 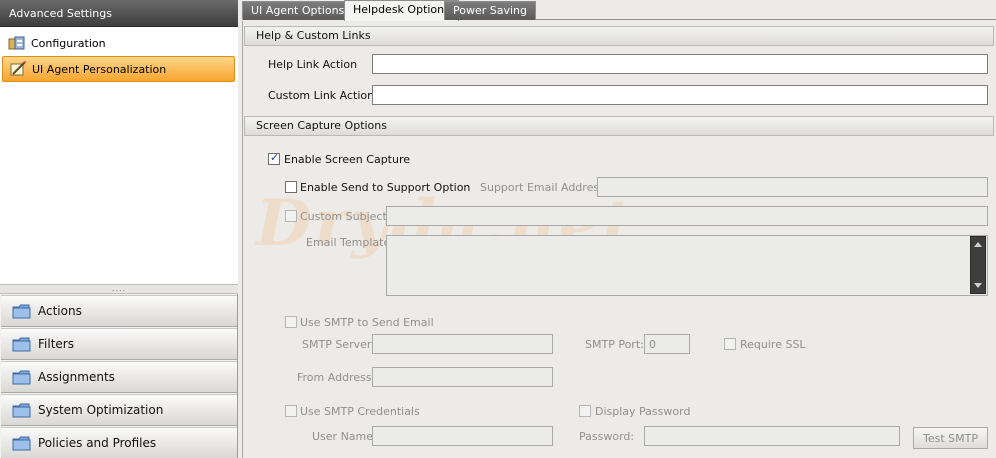 What do you see at coordinates (950, 438) in the screenshot?
I see `test-smtp-button: Test SMTP` at bounding box center [950, 438].